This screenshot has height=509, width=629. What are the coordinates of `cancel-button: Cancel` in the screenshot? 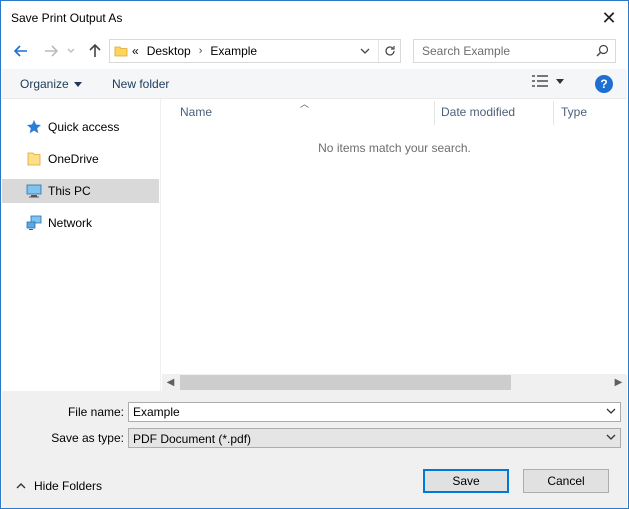 It's located at (566, 481).